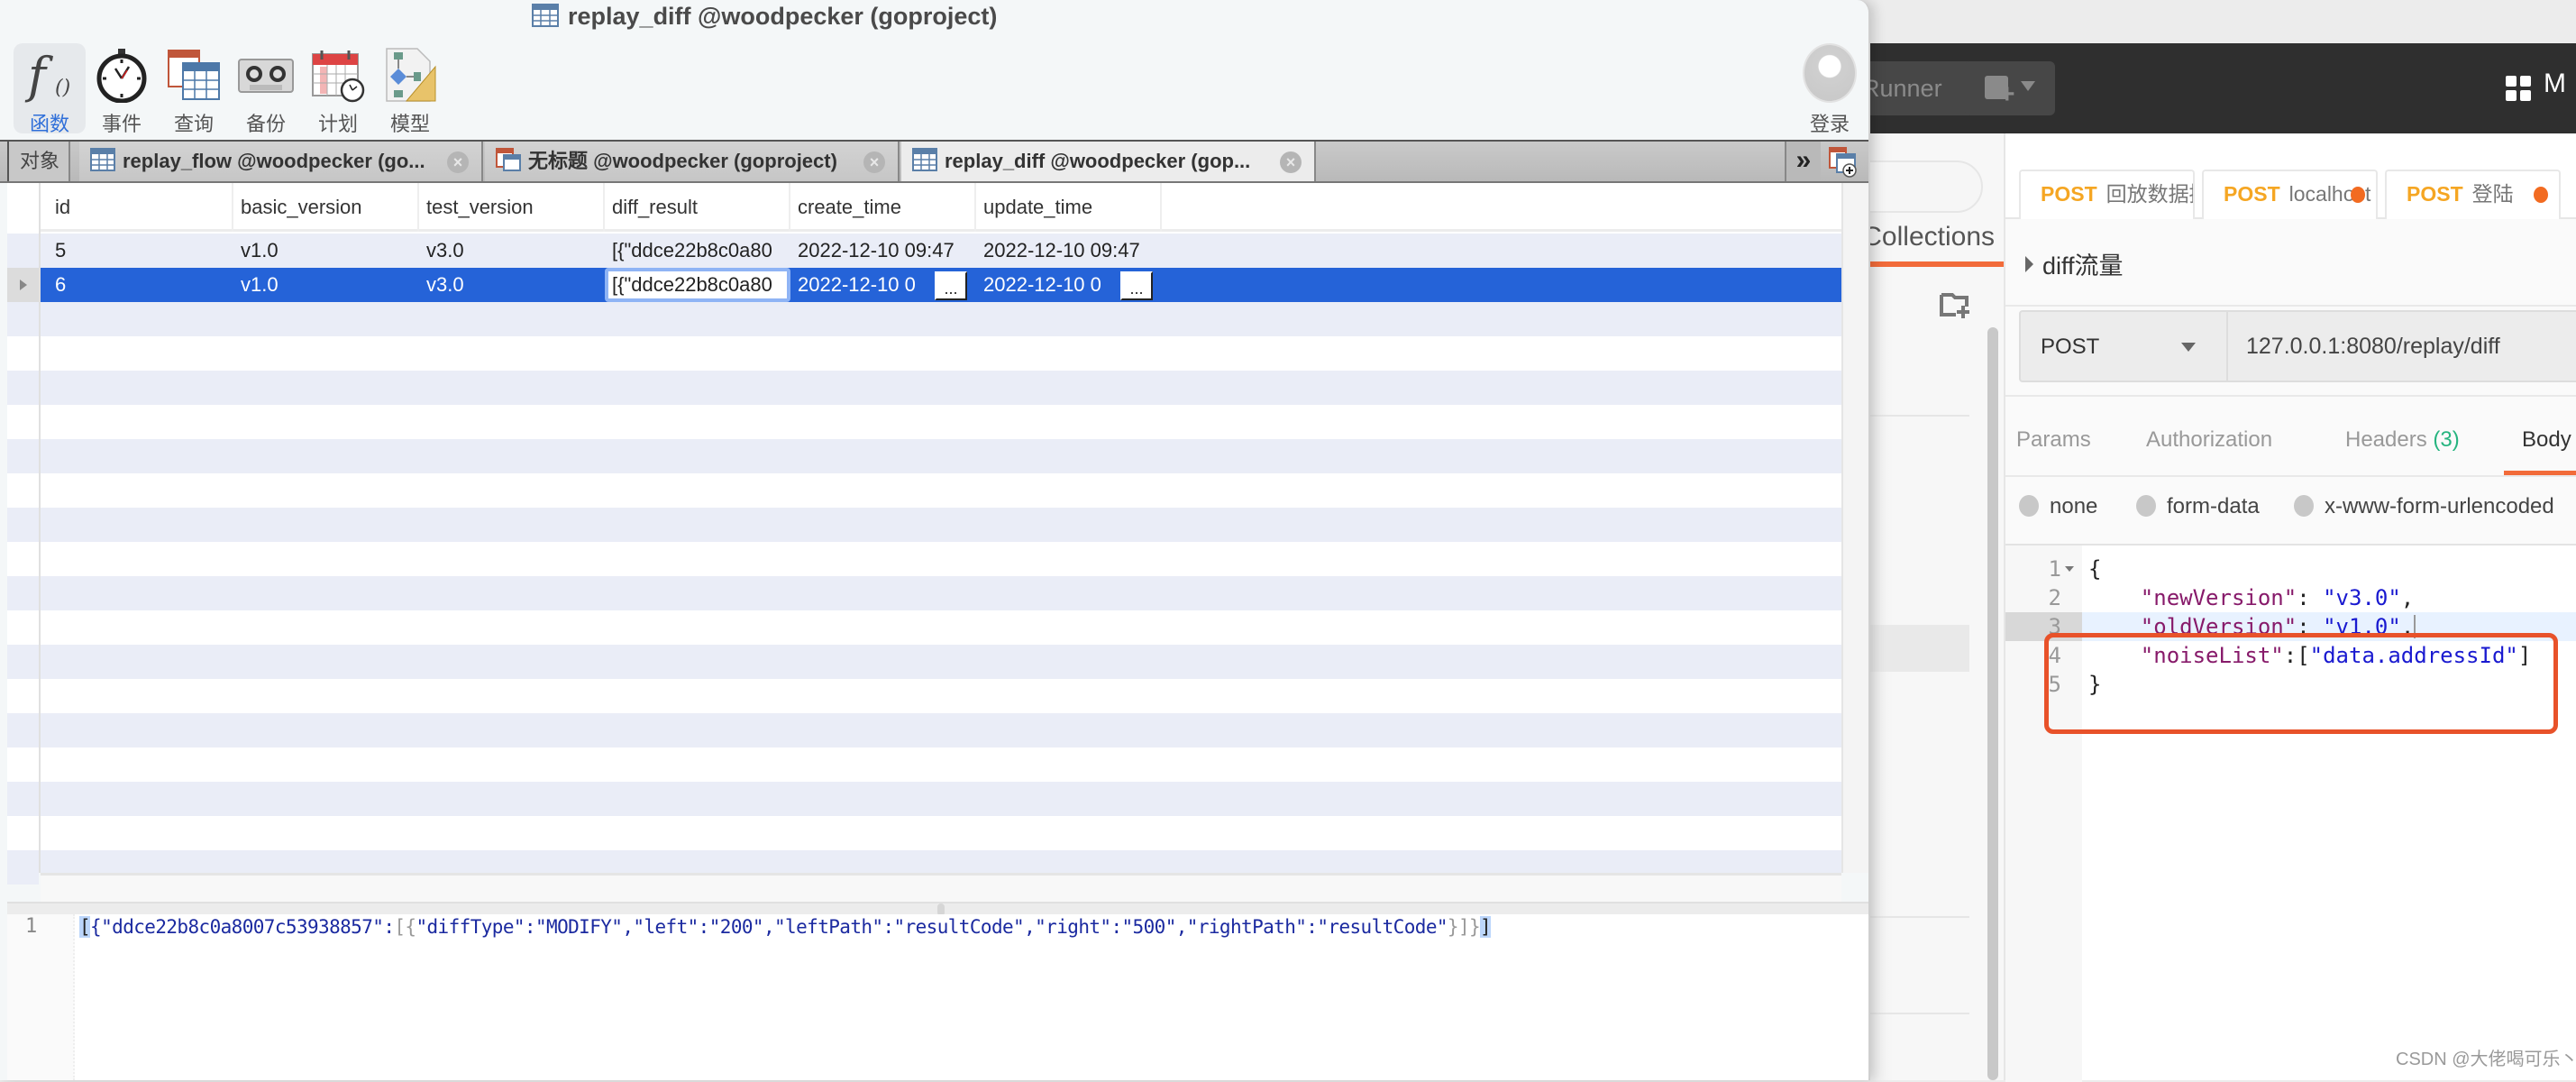  Describe the element at coordinates (2198, 506) in the screenshot. I see `radio-form-data: form-data` at that location.